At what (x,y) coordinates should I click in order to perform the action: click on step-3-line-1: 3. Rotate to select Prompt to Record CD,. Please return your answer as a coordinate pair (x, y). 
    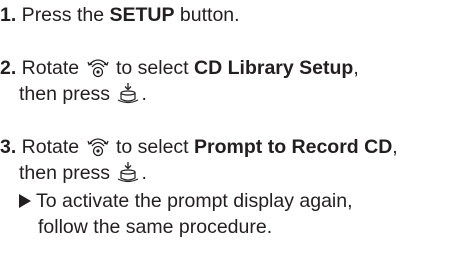
    Looking at the image, I should click on (199, 147).